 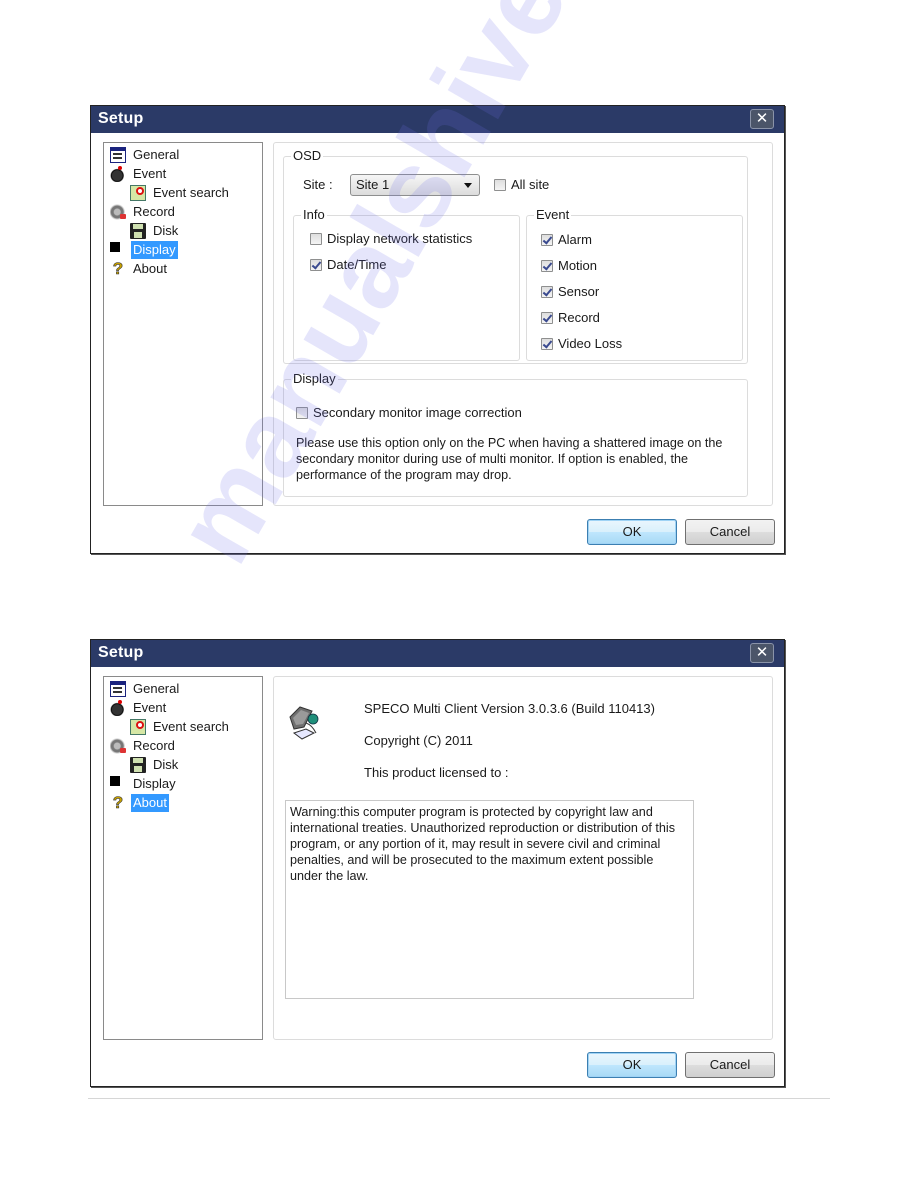 I want to click on sensor-checkbox: Sensor, so click(x=570, y=292).